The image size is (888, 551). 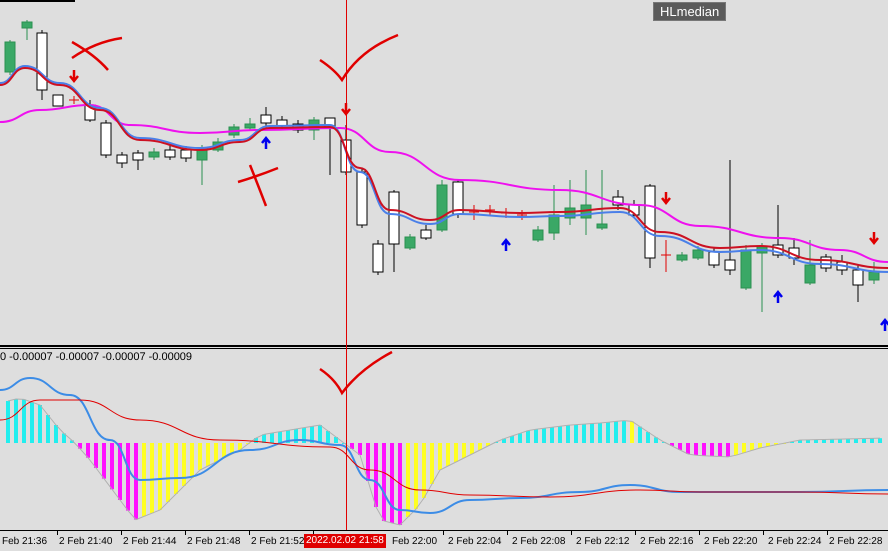 What do you see at coordinates (277, 541) in the screenshot?
I see `time-label: 2 Feb 21:52` at bounding box center [277, 541].